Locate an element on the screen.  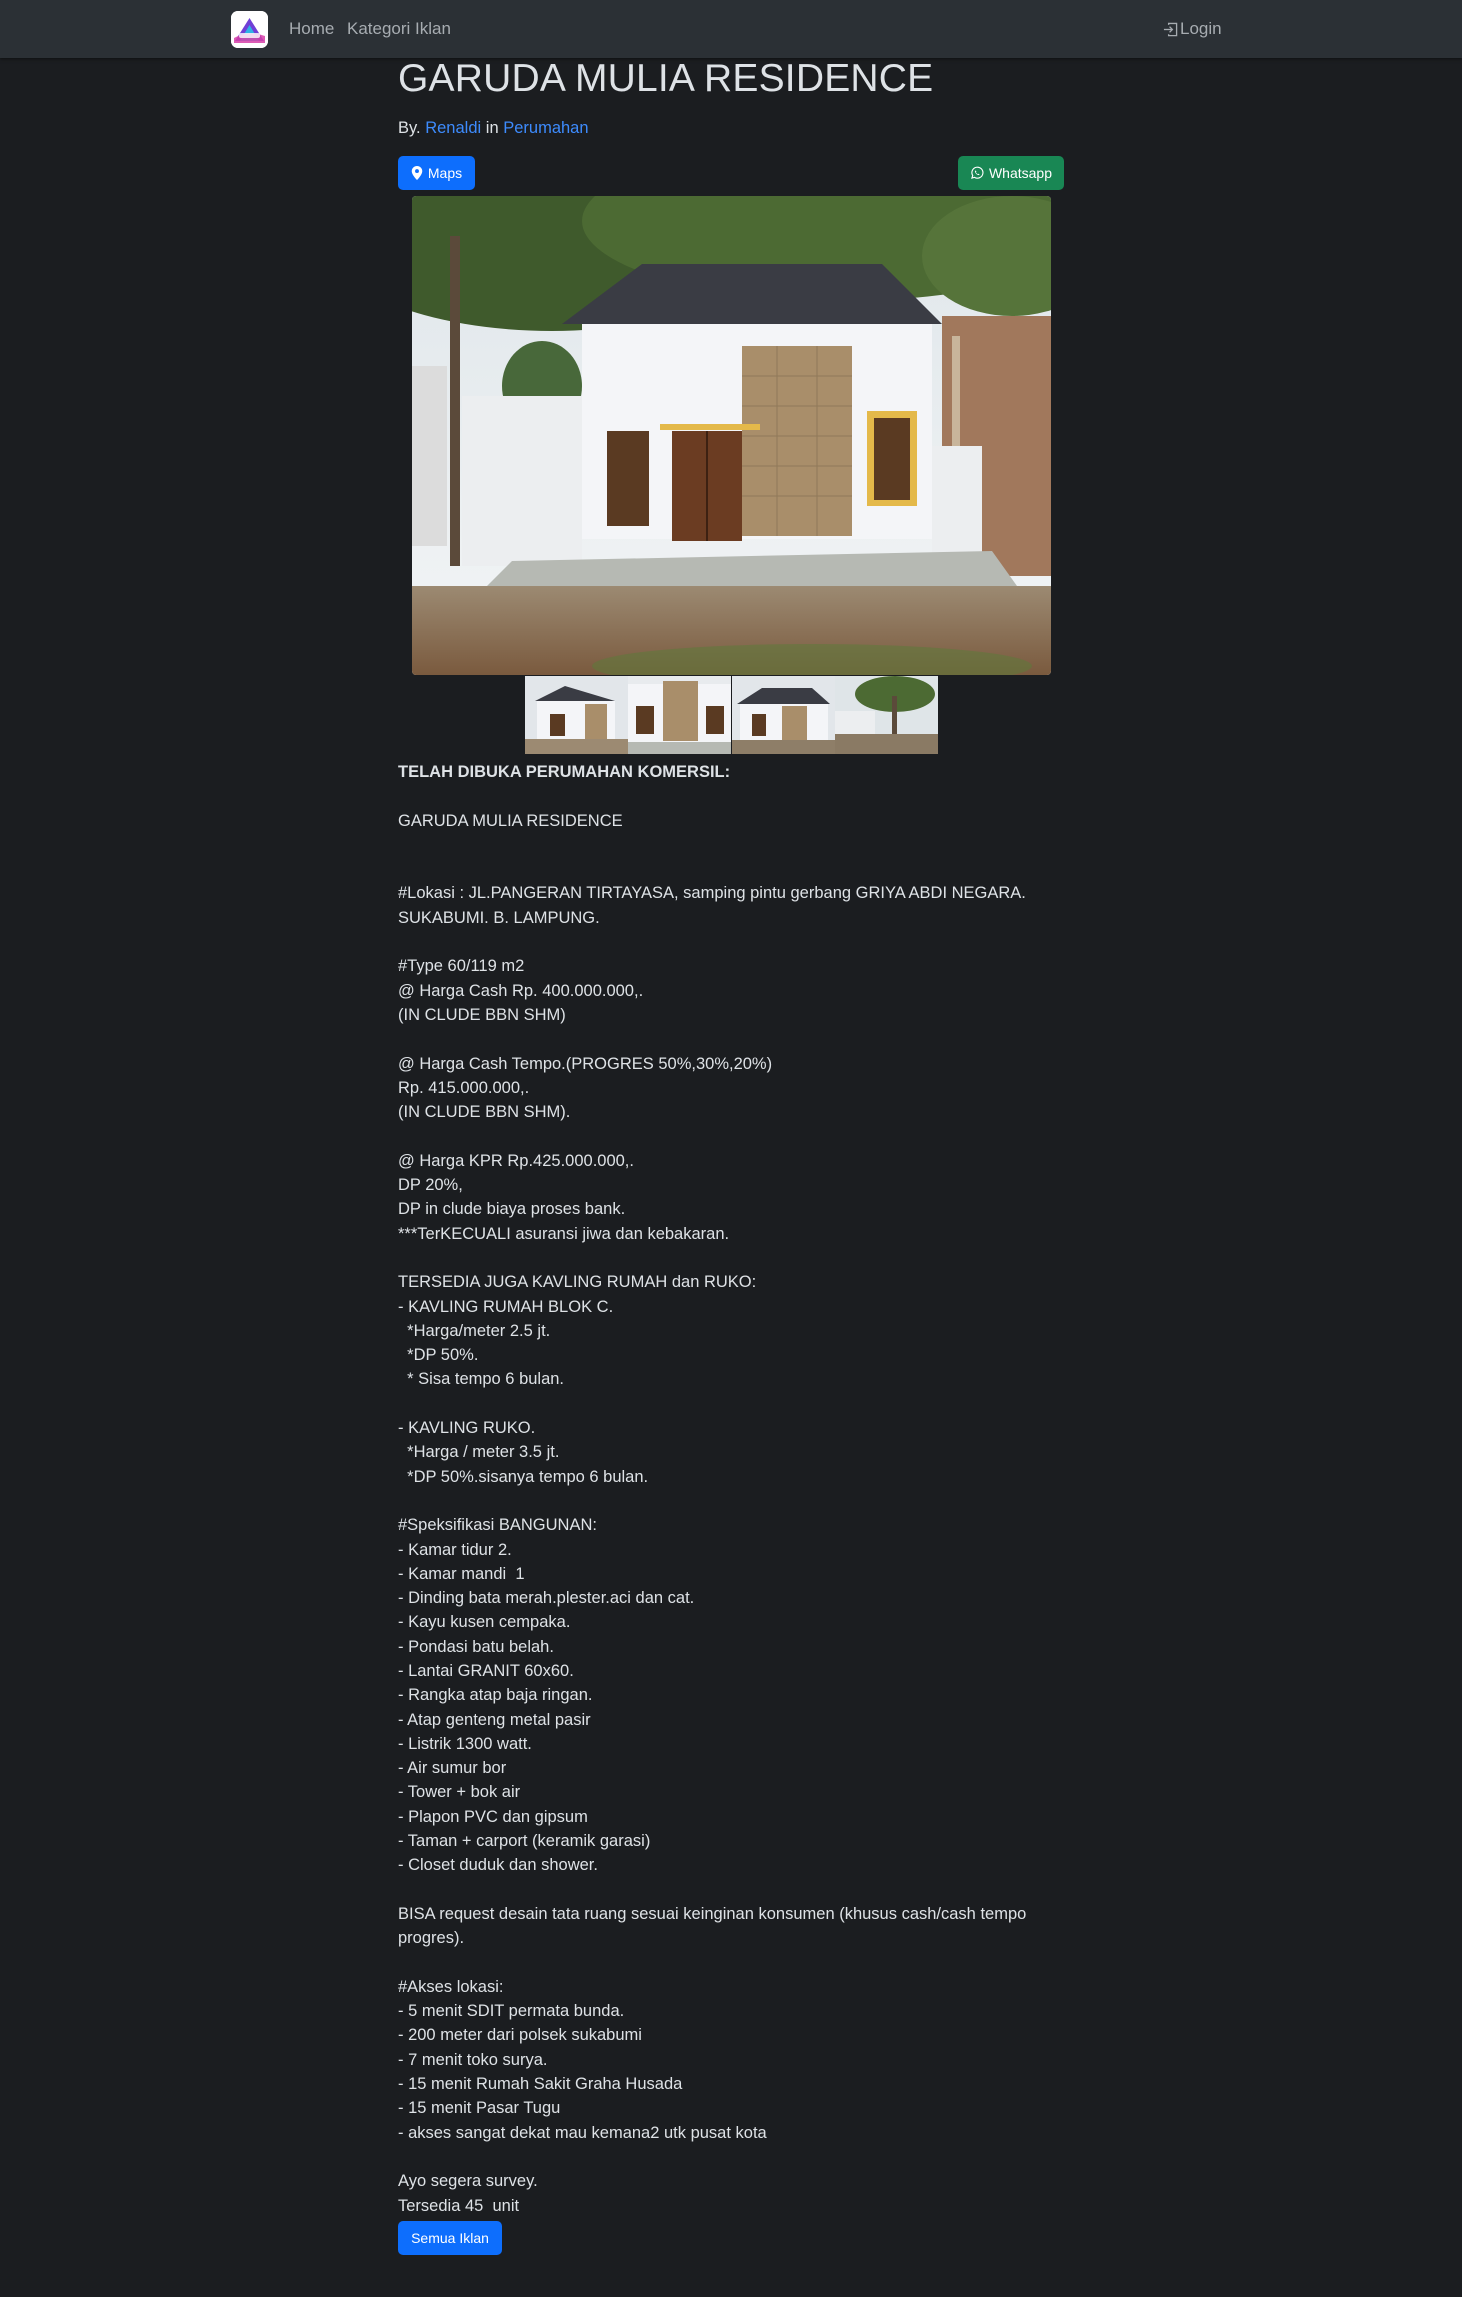
description-line: - Pondasi batu belah. is located at coordinates (476, 1646).